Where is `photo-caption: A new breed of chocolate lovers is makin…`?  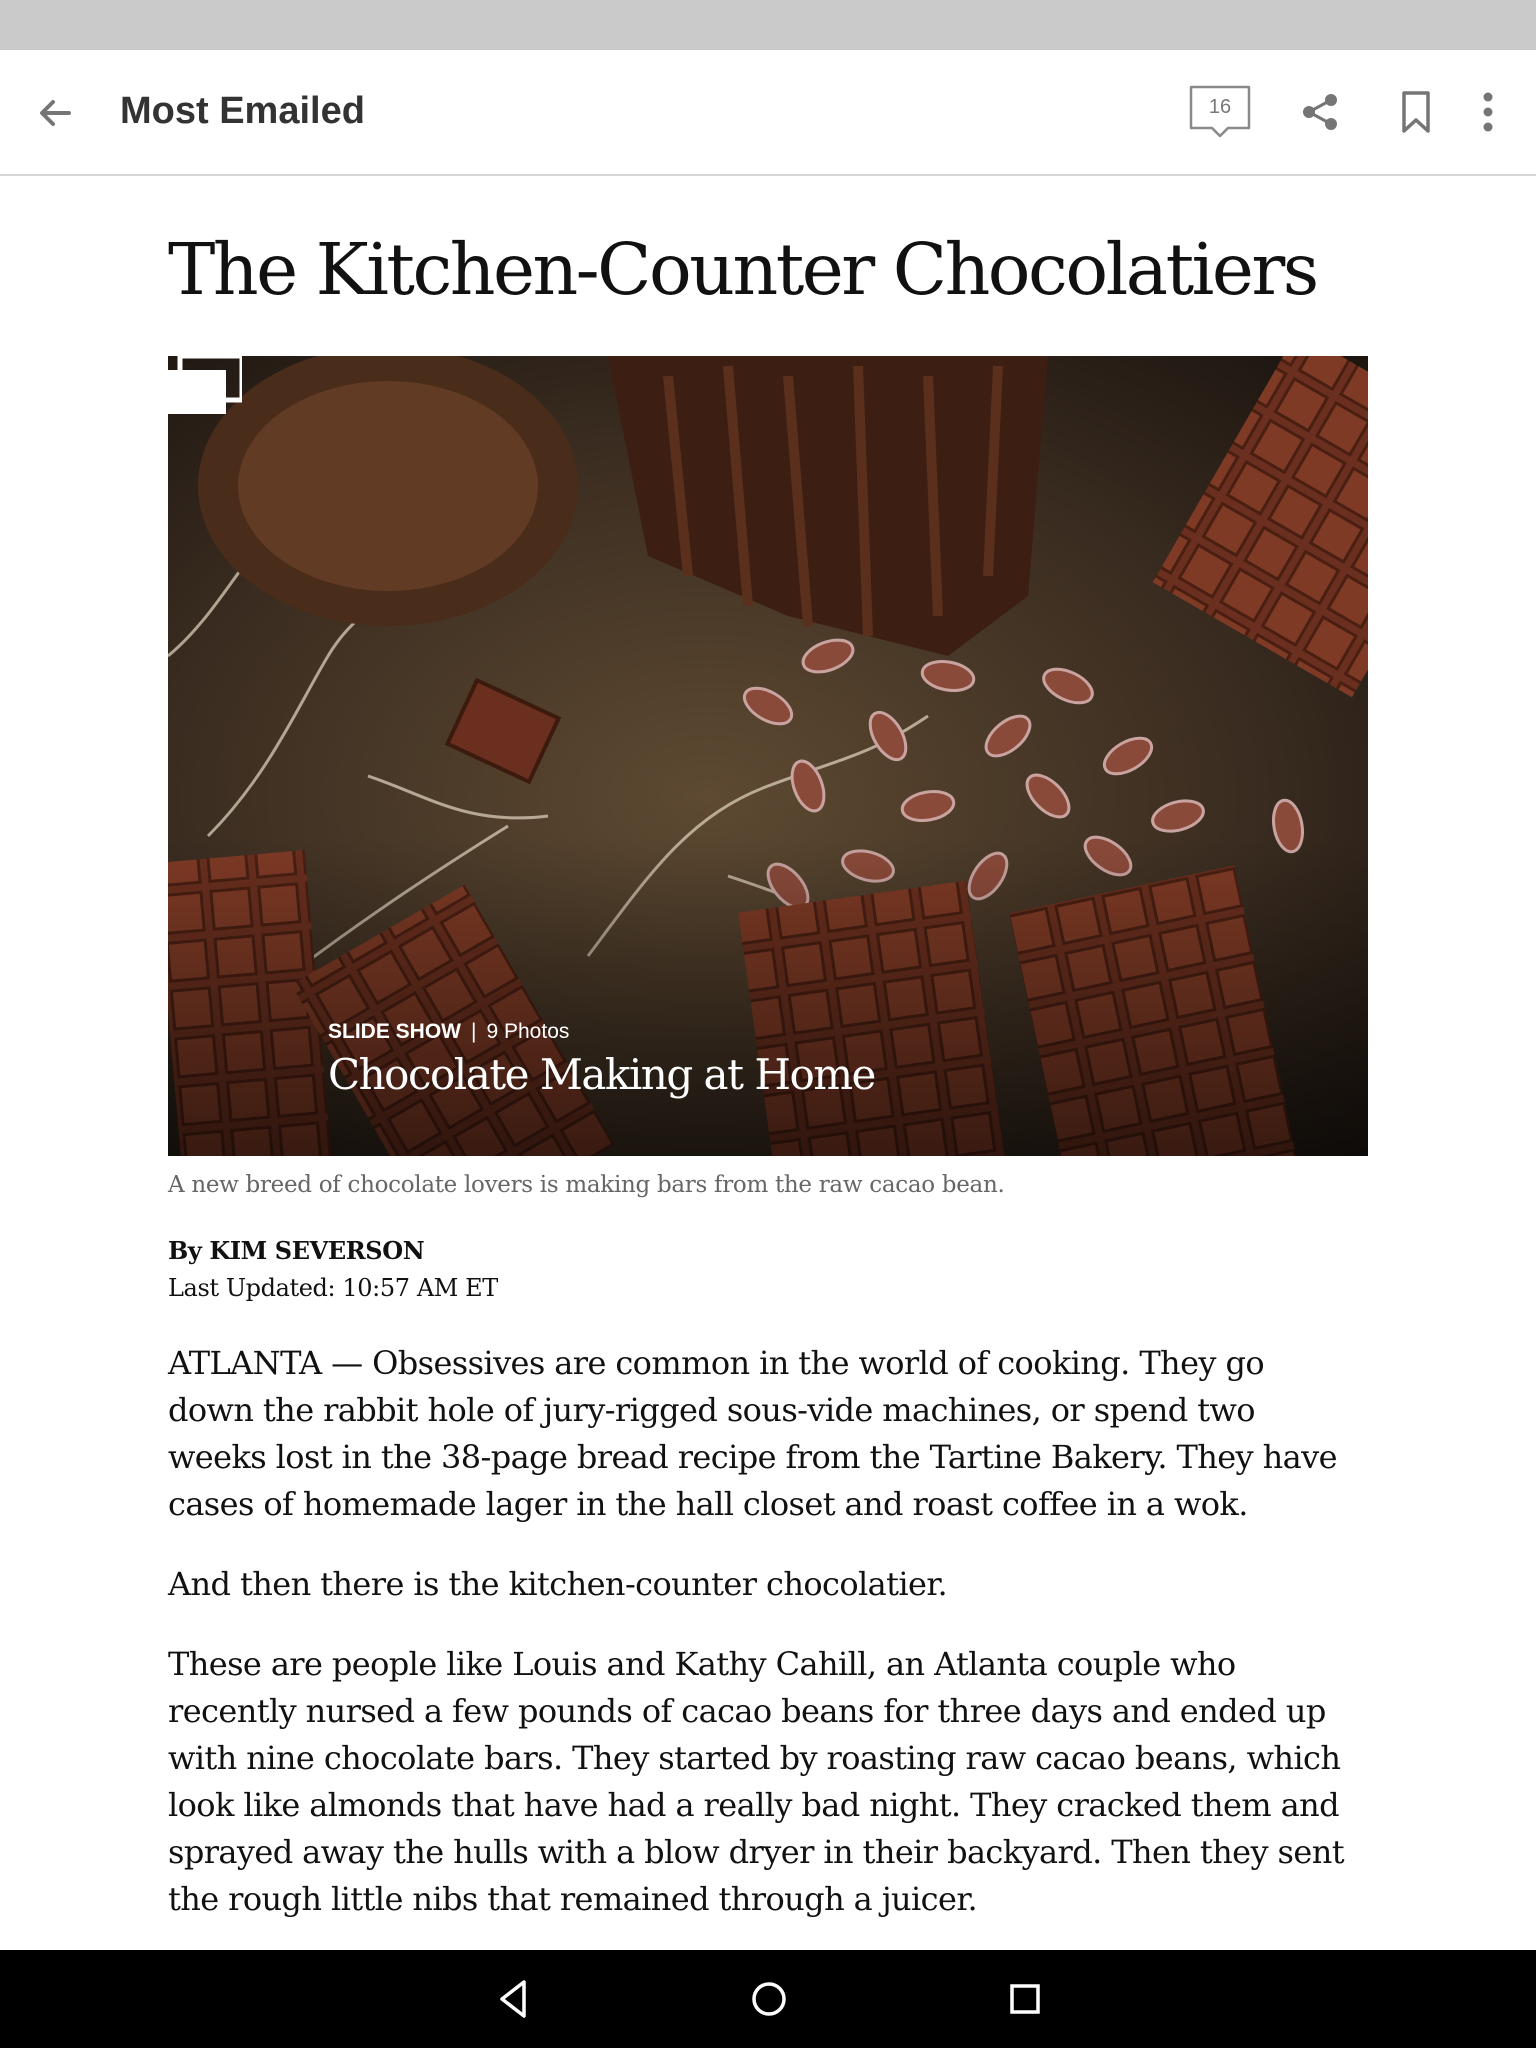
photo-caption: A new breed of chocolate lovers is makin… is located at coordinates (586, 1185).